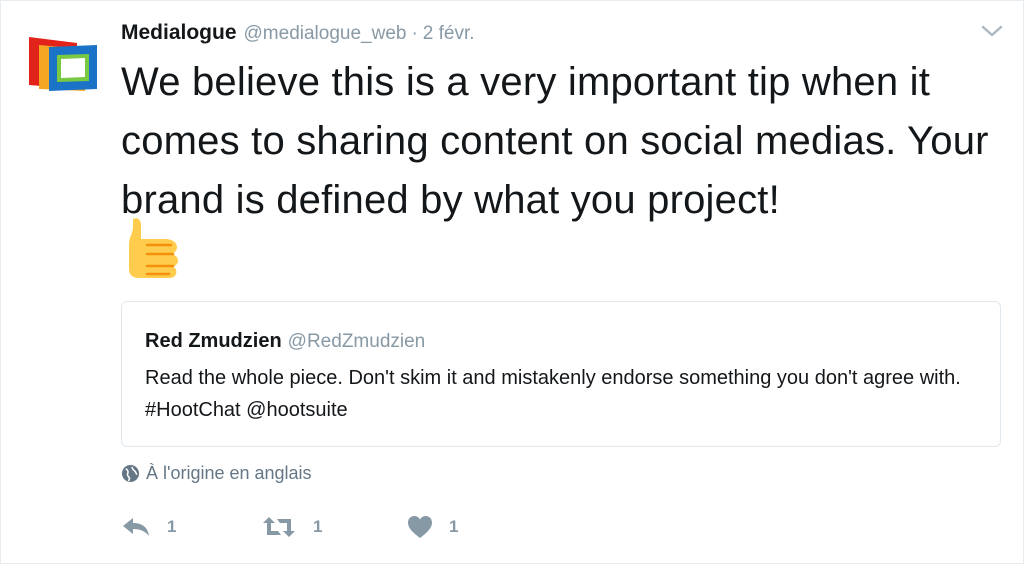 This screenshot has width=1024, height=564. I want to click on chevron-down-icon, so click(992, 31).